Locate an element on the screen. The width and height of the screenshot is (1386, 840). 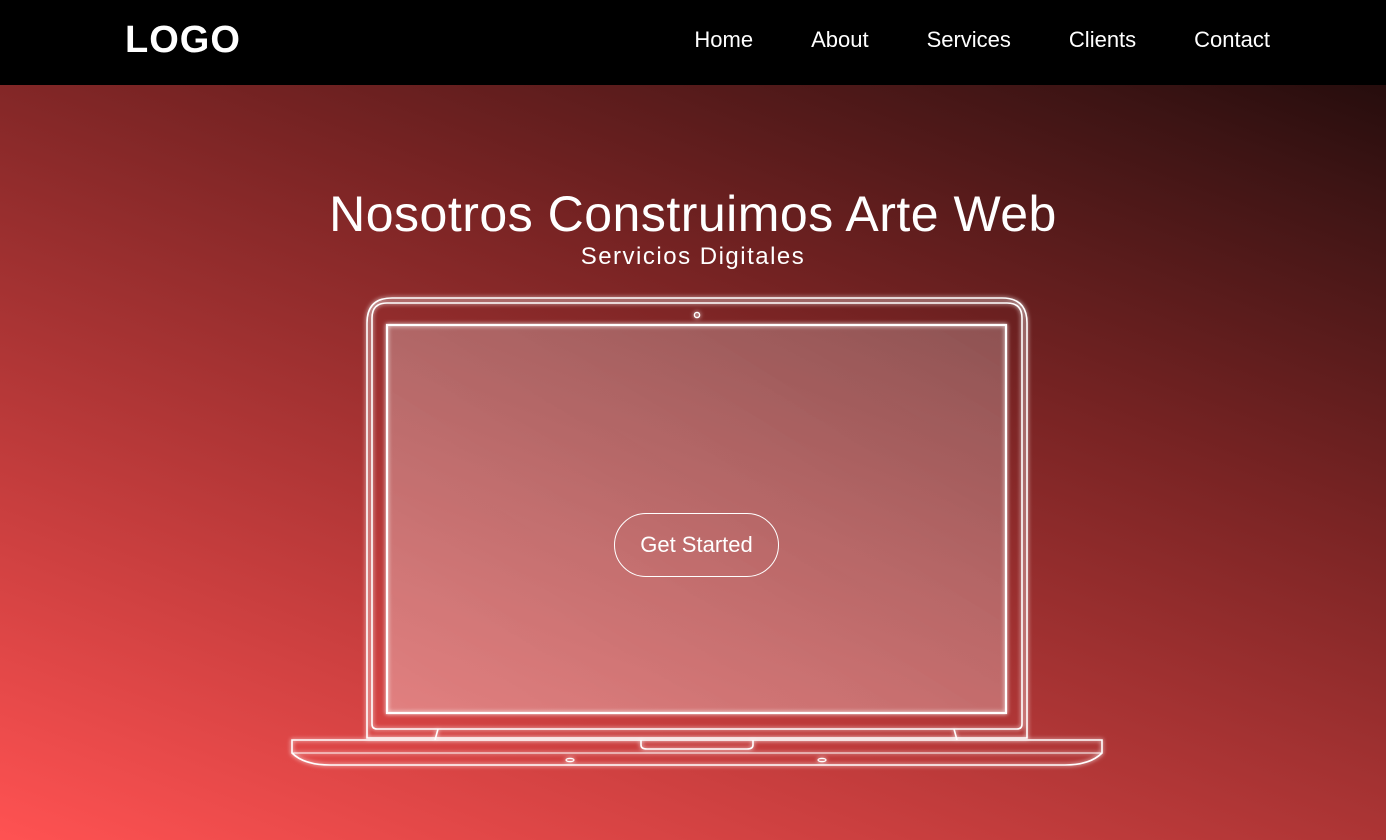
nav-links: Home About Services Clients Contact is located at coordinates (953, 40).